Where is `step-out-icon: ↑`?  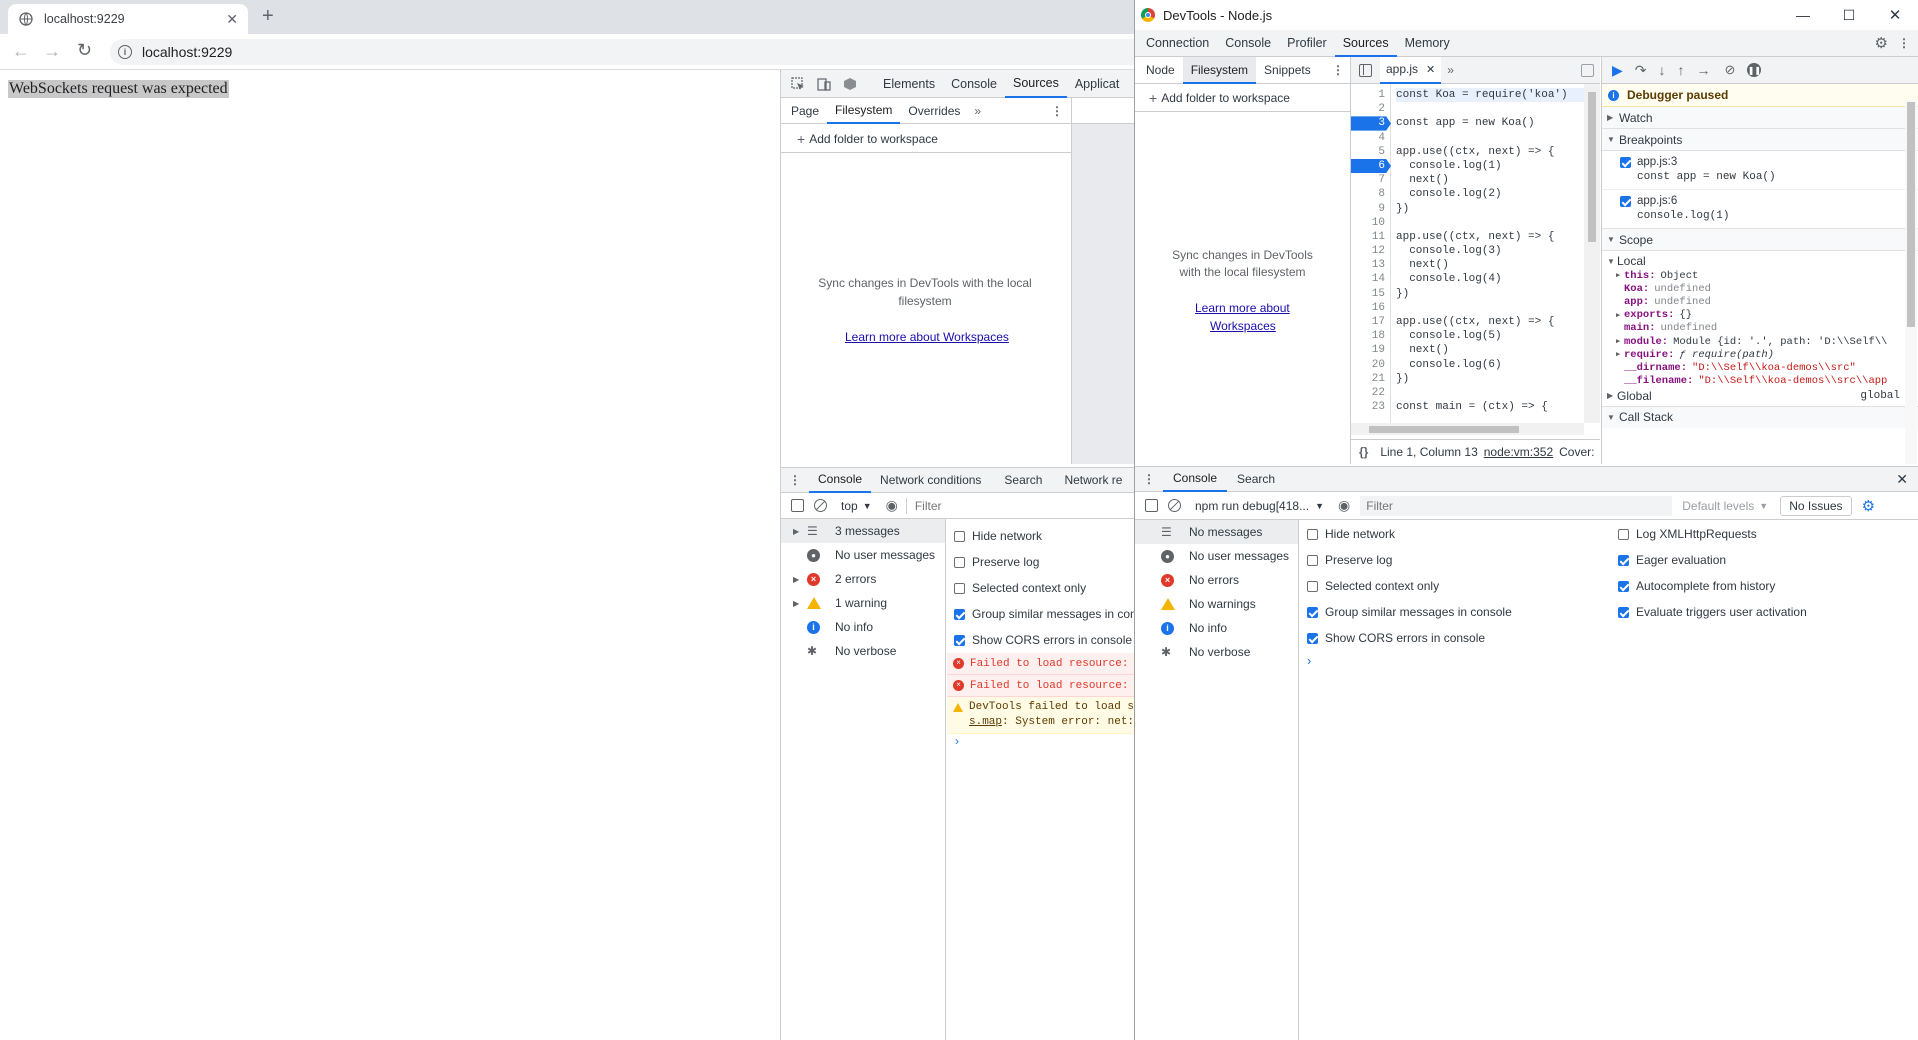
step-out-icon: ↑ is located at coordinates (1681, 70).